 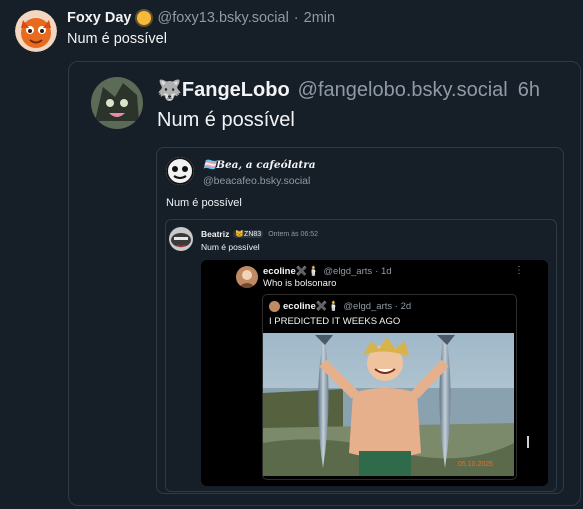 What do you see at coordinates (347, 271) in the screenshot?
I see `quote4-handle: @elgd_arts` at bounding box center [347, 271].